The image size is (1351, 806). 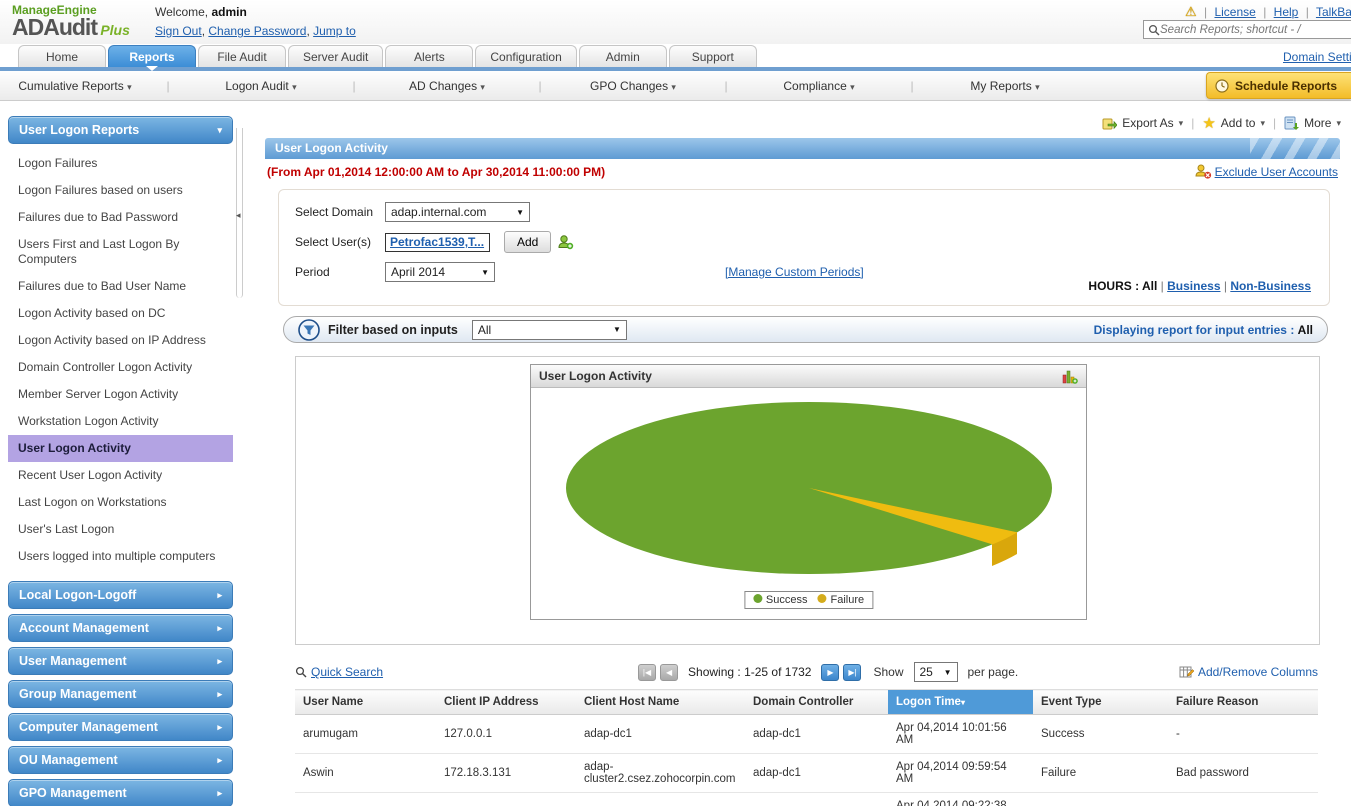 I want to click on sidebar-section-user-management: User Management ▸, so click(x=120, y=661).